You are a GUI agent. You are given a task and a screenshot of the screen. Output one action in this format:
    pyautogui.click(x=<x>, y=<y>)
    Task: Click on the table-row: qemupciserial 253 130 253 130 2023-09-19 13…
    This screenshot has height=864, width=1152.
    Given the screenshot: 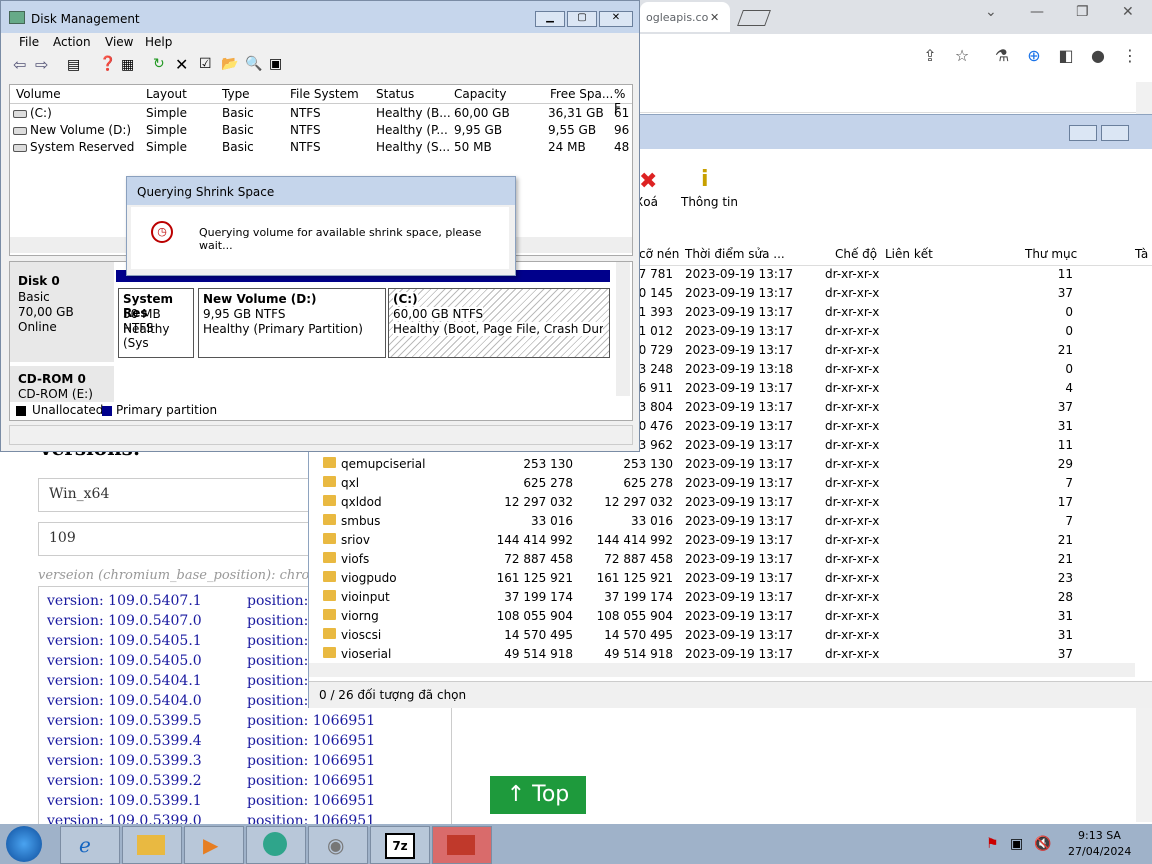 What is the action you would take?
    pyautogui.click(x=719, y=464)
    